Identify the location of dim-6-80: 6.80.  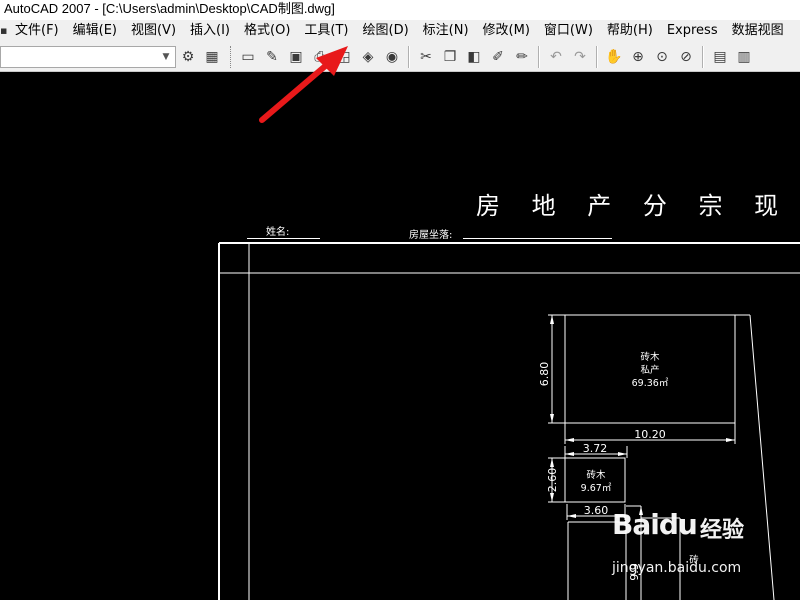
(544, 374).